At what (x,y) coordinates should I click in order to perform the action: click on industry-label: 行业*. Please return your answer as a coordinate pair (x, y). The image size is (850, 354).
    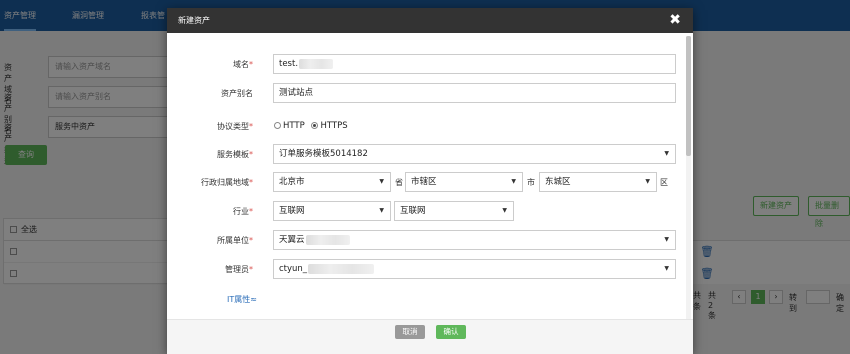
    Looking at the image, I should click on (243, 211).